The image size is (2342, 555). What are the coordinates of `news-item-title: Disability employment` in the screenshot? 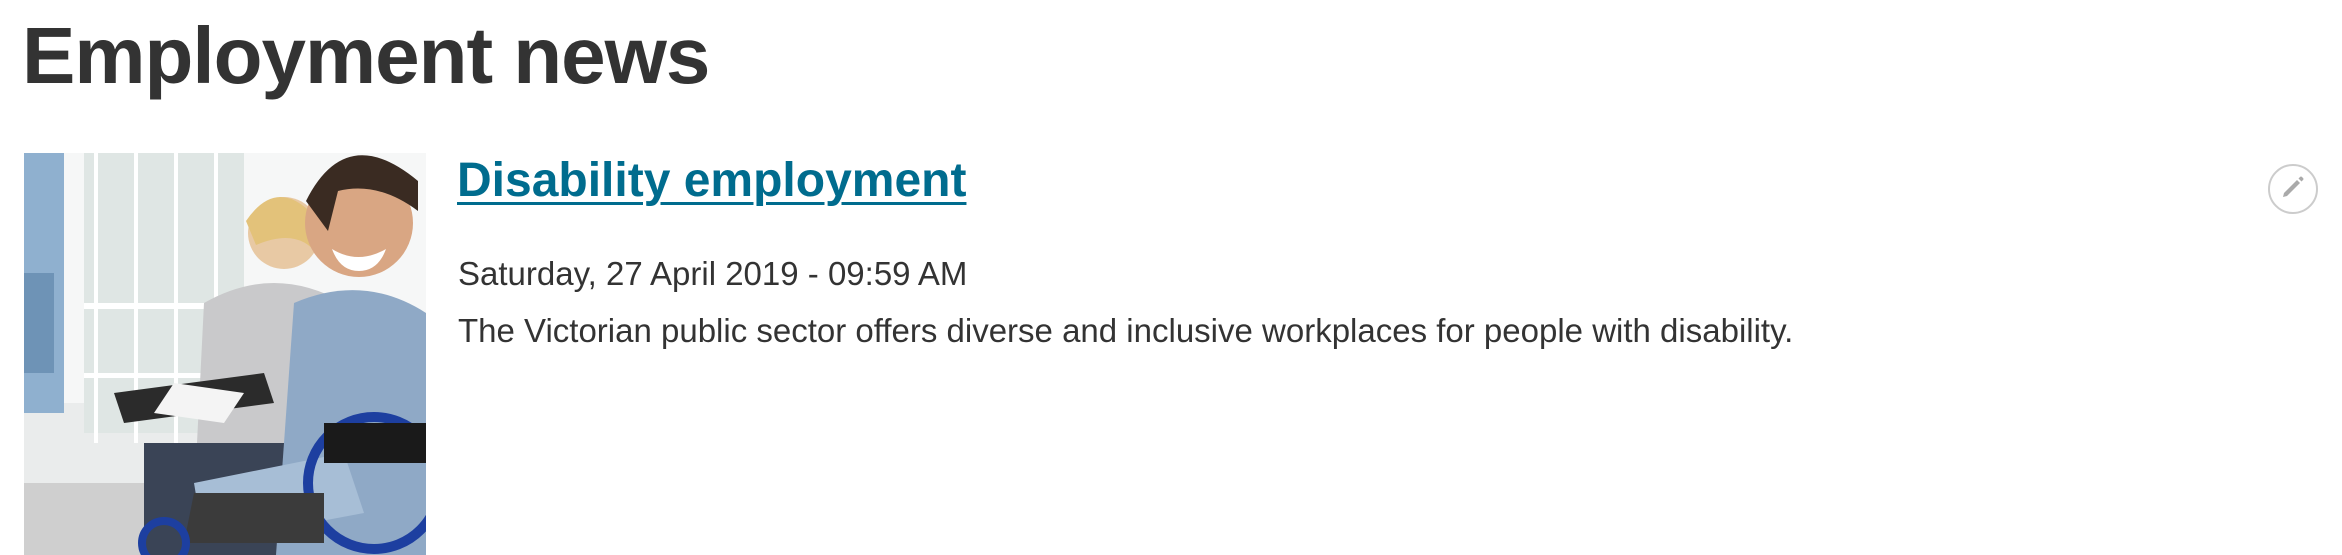 It's located at (711, 181).